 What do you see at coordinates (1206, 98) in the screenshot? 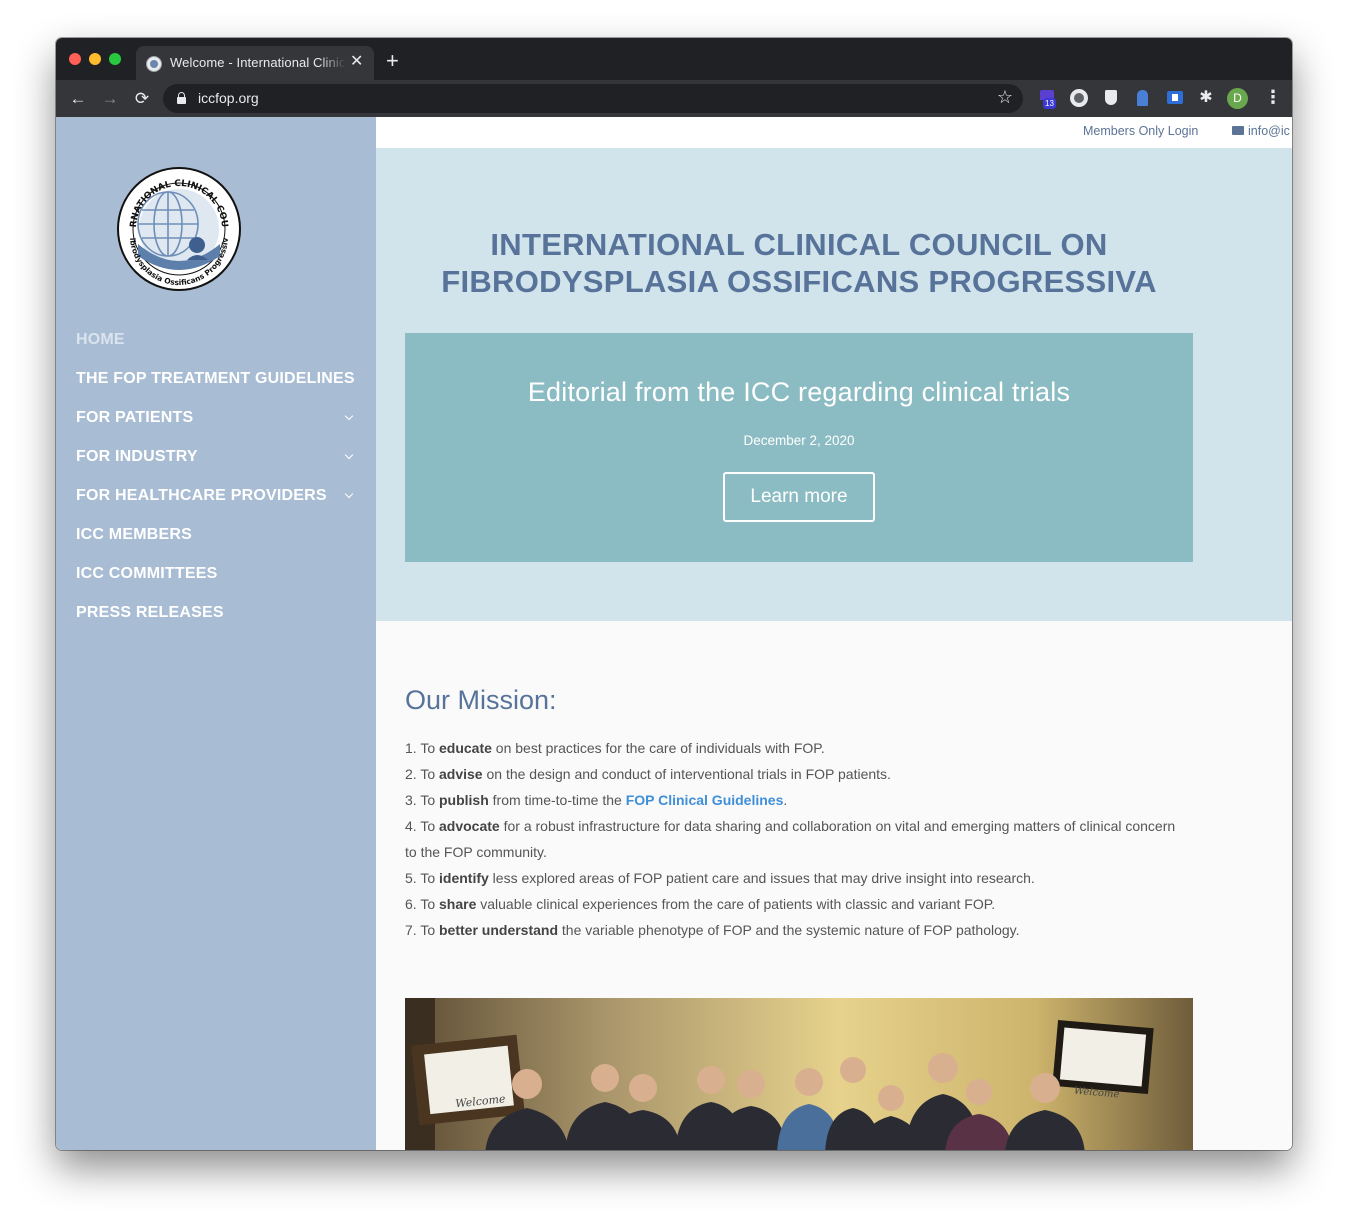
I see `extensions-puzzle-icon: ✱` at bounding box center [1206, 98].